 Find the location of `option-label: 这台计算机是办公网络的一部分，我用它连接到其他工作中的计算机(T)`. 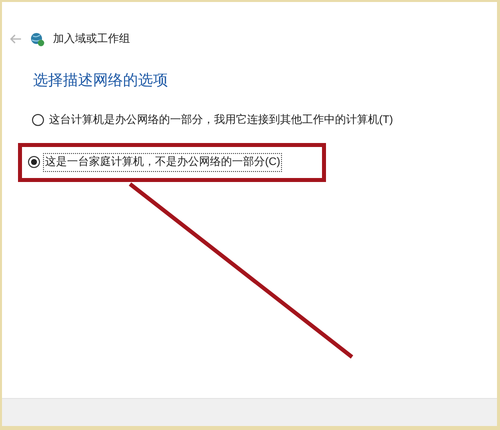

option-label: 这台计算机是办公网络的一部分，我用它连接到其他工作中的计算机(T) is located at coordinates (221, 119).